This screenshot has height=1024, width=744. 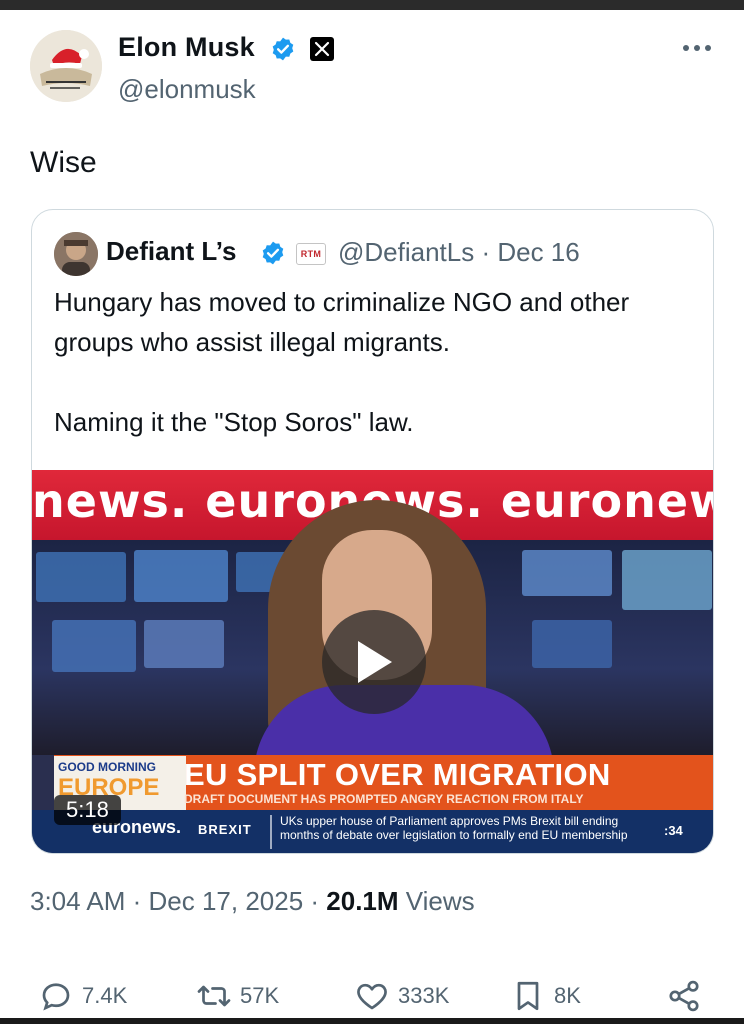 I want to click on author-avatar, so click(x=66, y=66).